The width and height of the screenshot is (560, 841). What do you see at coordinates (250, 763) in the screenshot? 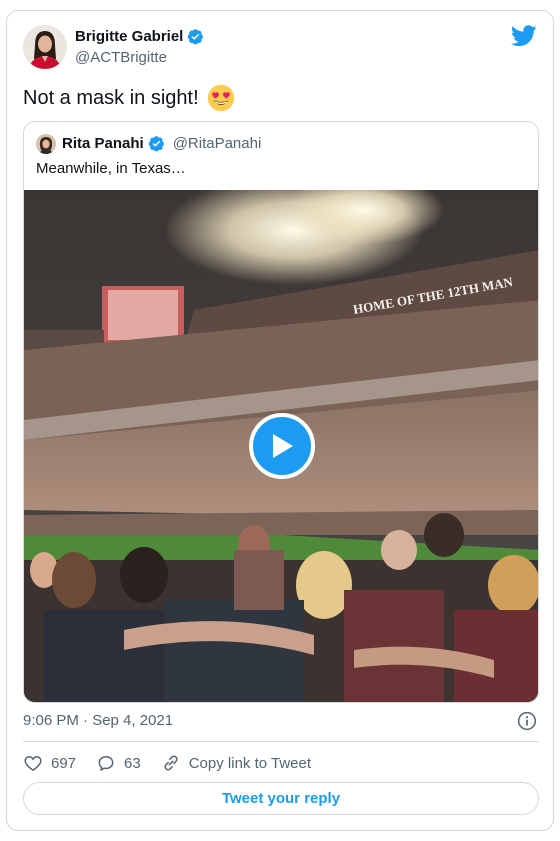
I see `copy-link-label: Copy link to Tweet` at bounding box center [250, 763].